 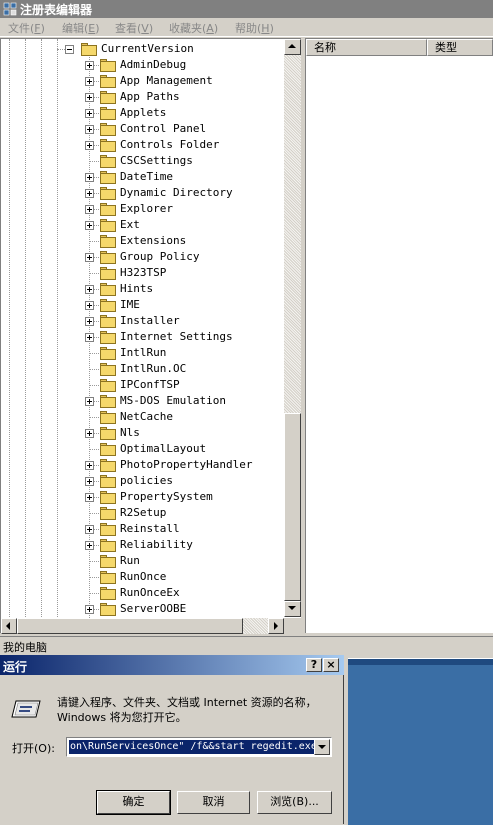 I want to click on tree-node: Ext, so click(x=143, y=225).